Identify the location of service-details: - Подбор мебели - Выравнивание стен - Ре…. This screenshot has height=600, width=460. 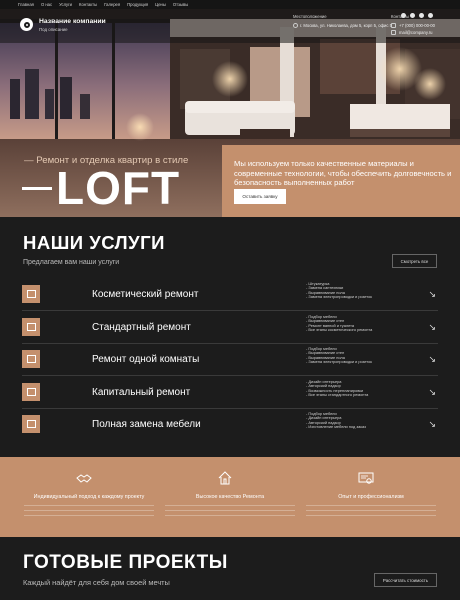
(339, 323).